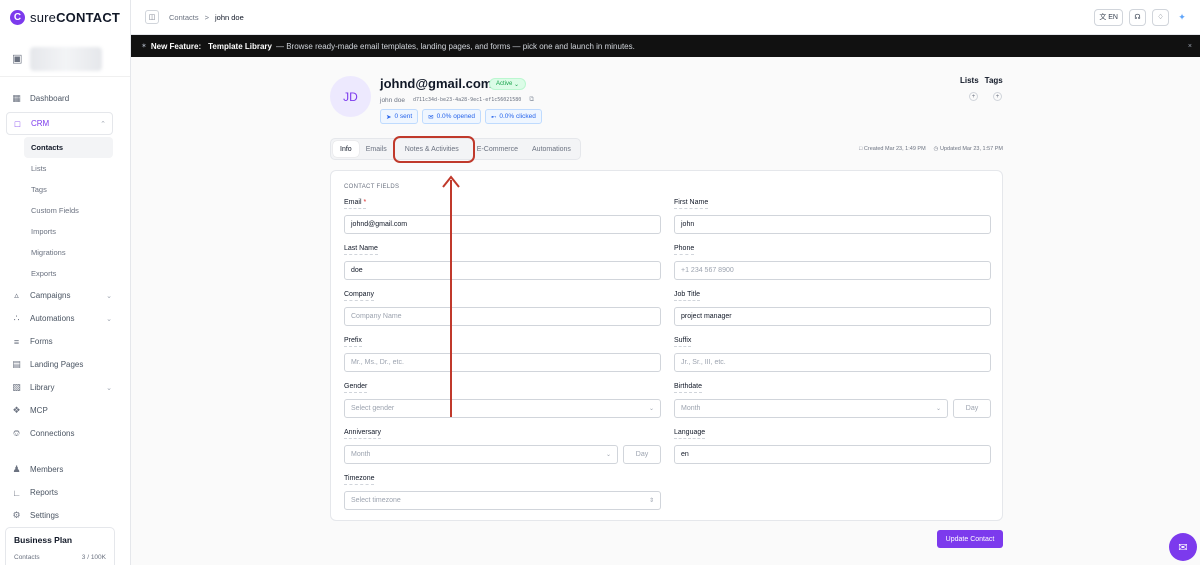 This screenshot has height=565, width=1200. What do you see at coordinates (1183, 547) in the screenshot?
I see `chat-support-icon: ✉` at bounding box center [1183, 547].